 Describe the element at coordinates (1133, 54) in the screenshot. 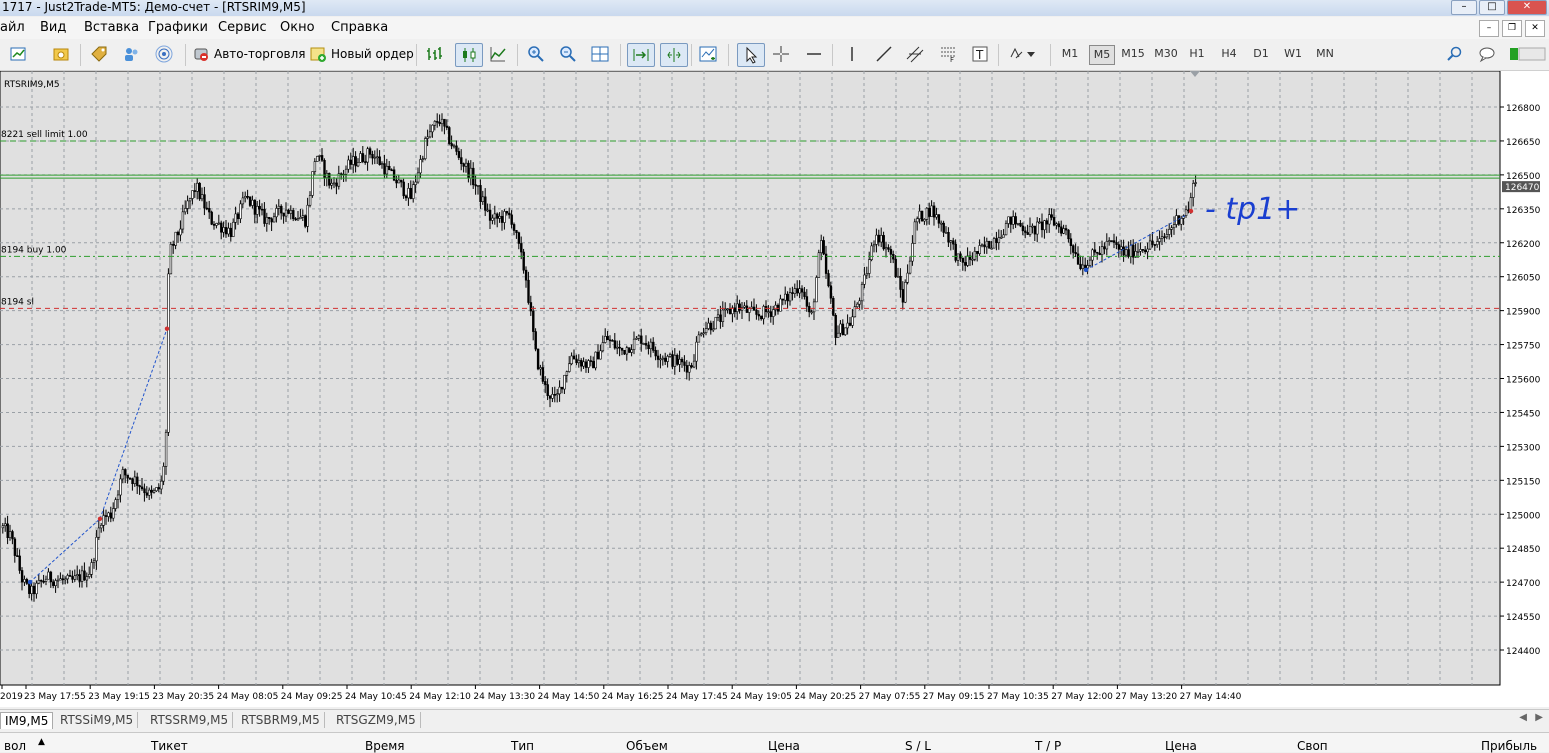

I see `timeframe-m15: M15` at that location.